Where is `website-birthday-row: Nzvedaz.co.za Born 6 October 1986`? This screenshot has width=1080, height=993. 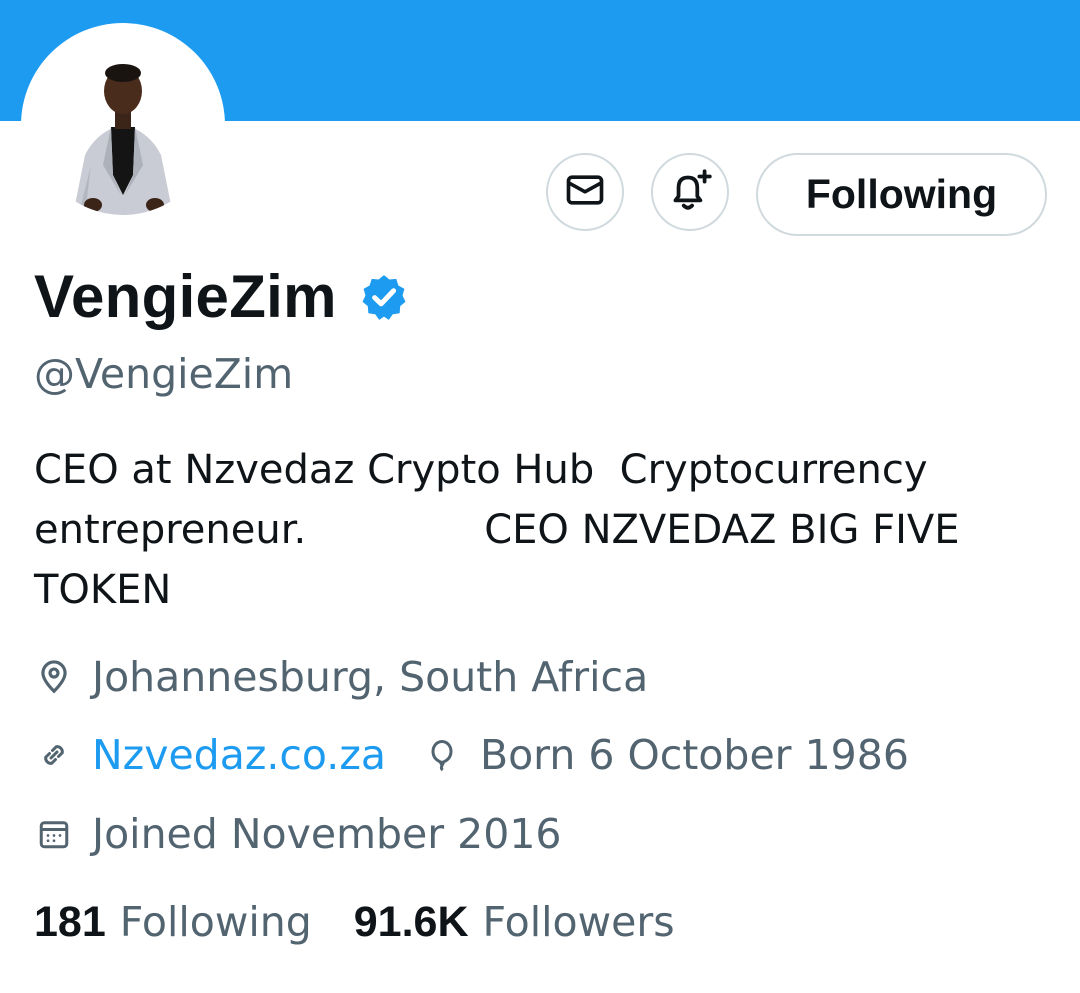 website-birthday-row: Nzvedaz.co.za Born 6 October 1986 is located at coordinates (471, 755).